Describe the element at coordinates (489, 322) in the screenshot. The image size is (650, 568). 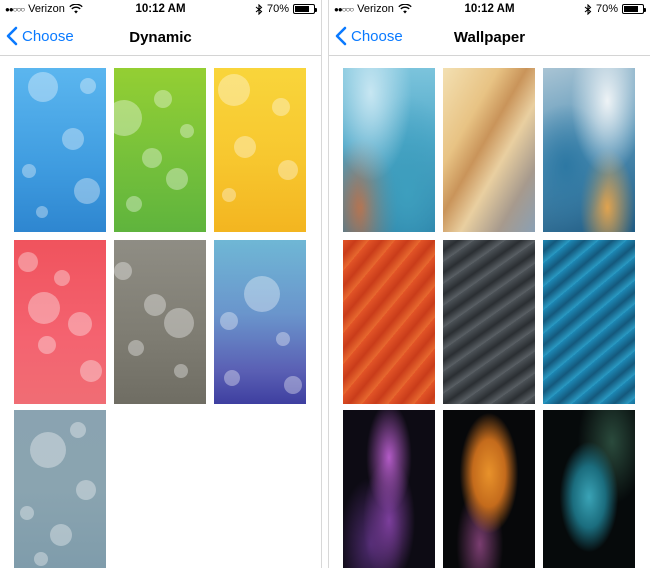
I see `wallpaper-tile-gray-feathers` at that location.